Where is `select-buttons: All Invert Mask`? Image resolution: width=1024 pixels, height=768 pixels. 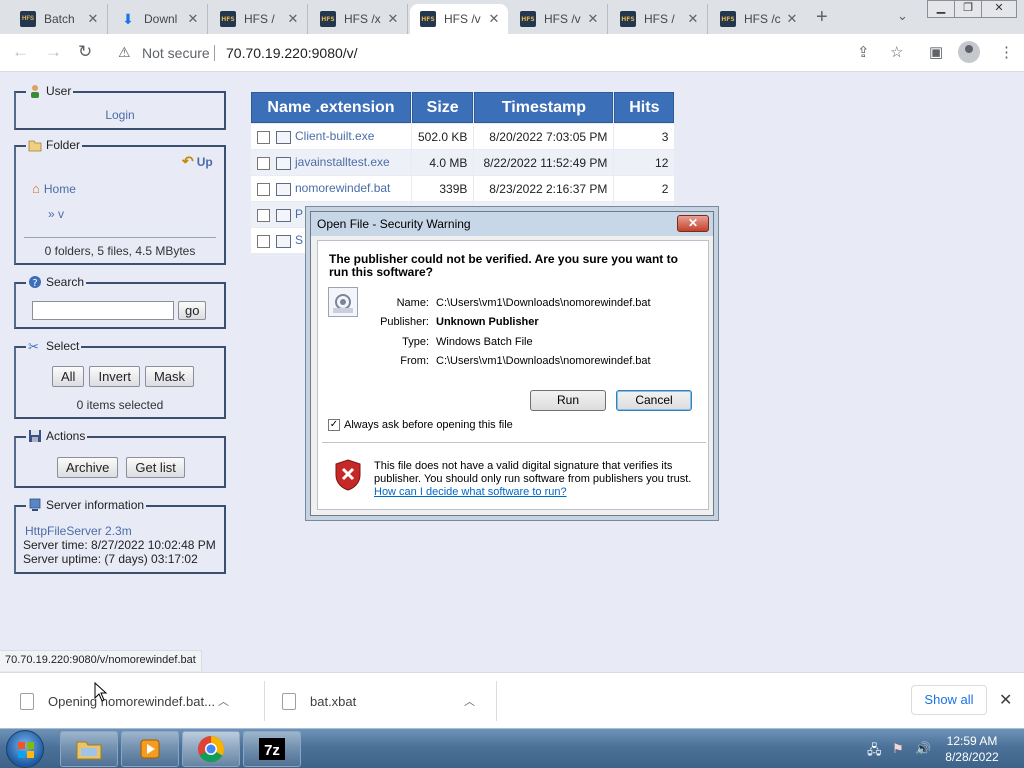
select-buttons: All Invert Mask is located at coordinates (123, 376).